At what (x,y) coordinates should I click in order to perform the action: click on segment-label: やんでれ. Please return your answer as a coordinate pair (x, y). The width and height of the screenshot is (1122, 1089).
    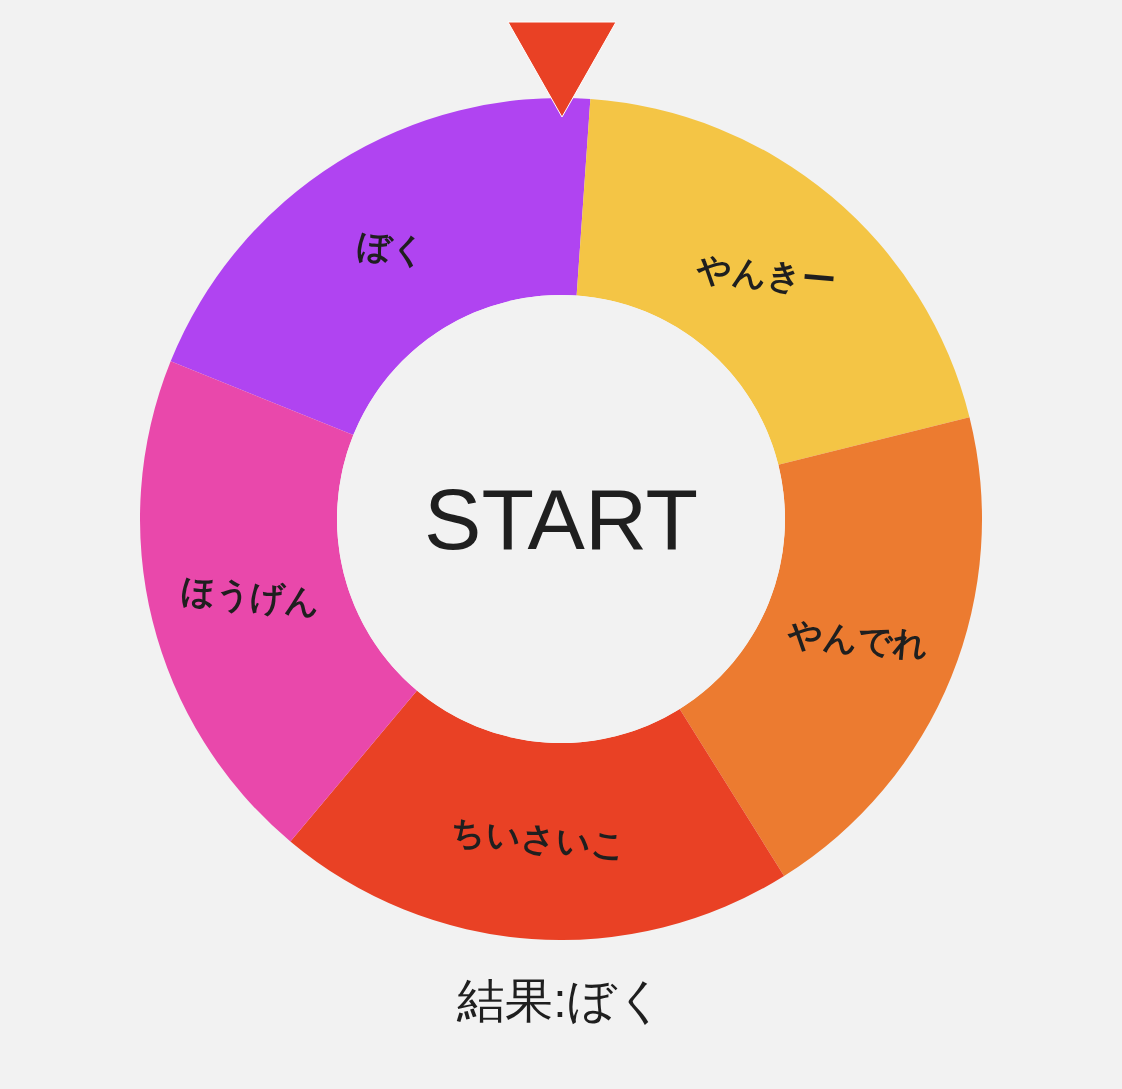
    Looking at the image, I should click on (858, 638).